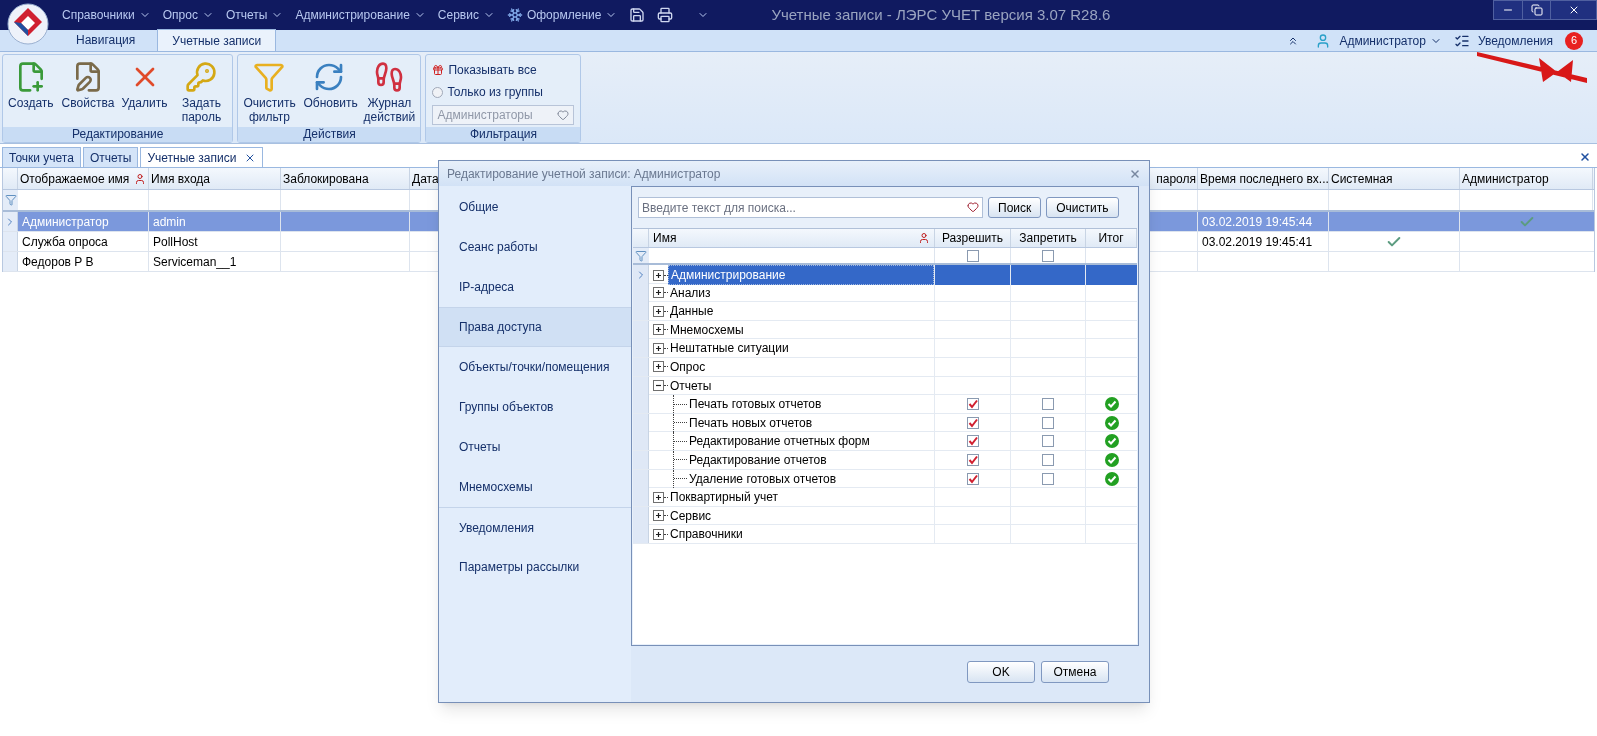 The height and width of the screenshot is (736, 1597). I want to click on tree-label: Удаление готовых отчетов, so click(762, 479).